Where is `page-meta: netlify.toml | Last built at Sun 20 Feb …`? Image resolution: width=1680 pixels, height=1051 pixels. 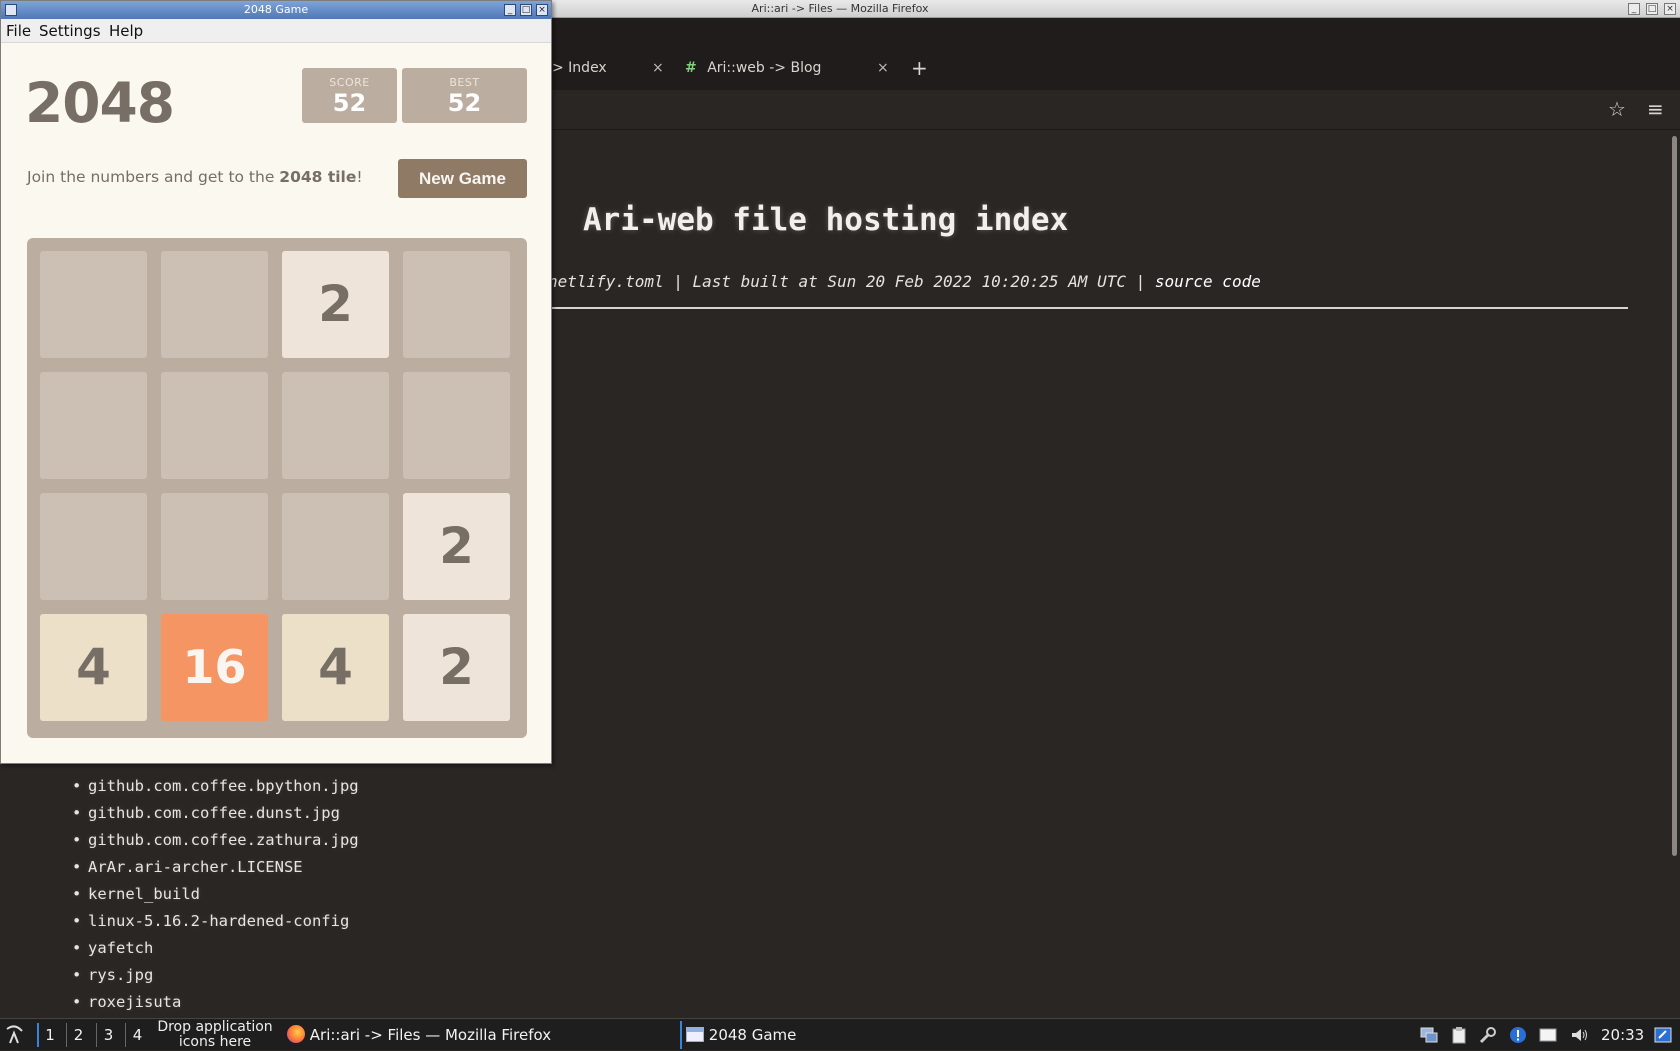 page-meta: netlify.toml | Last built at Sun 20 Feb … is located at coordinates (904, 281).